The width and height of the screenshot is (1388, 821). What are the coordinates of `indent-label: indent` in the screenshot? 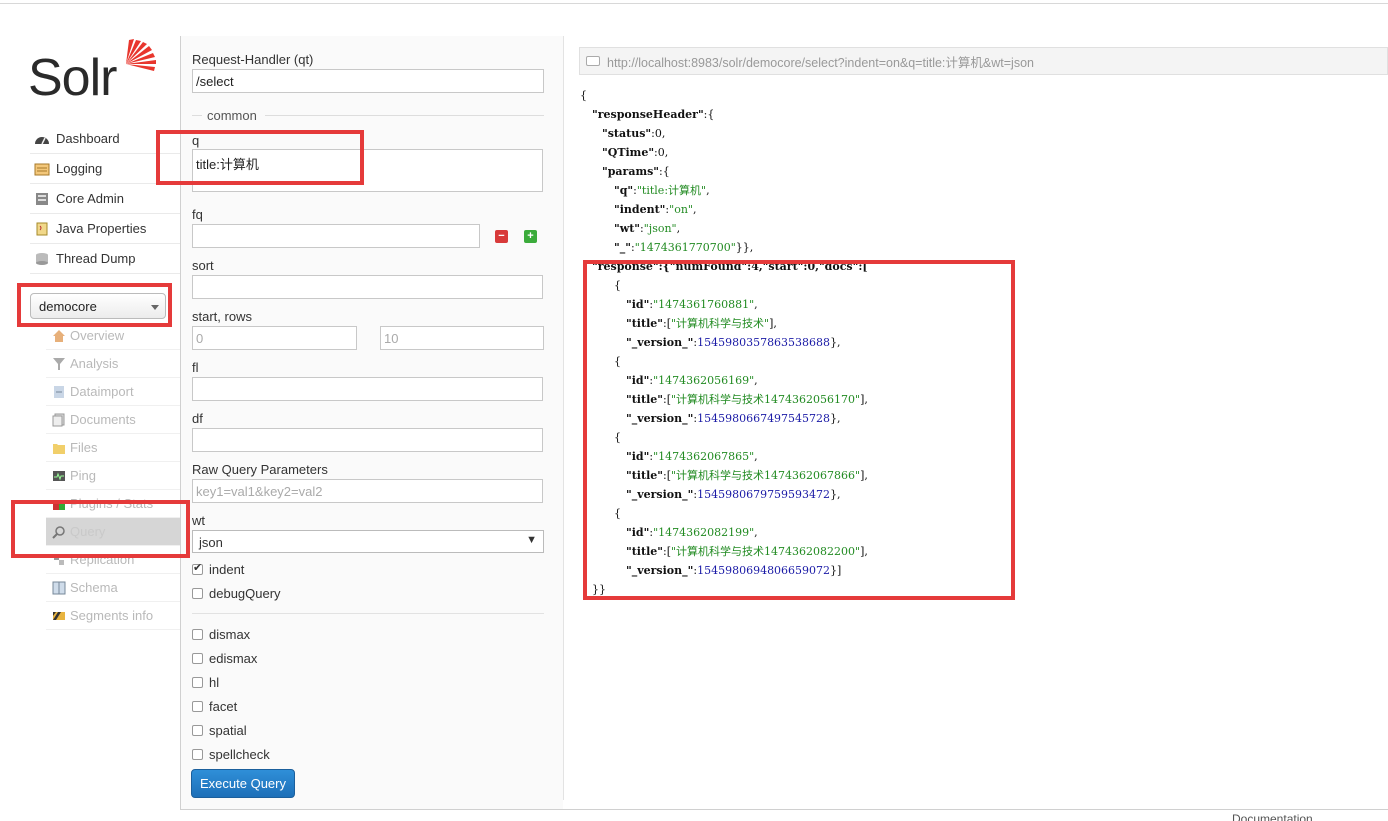 It's located at (227, 569).